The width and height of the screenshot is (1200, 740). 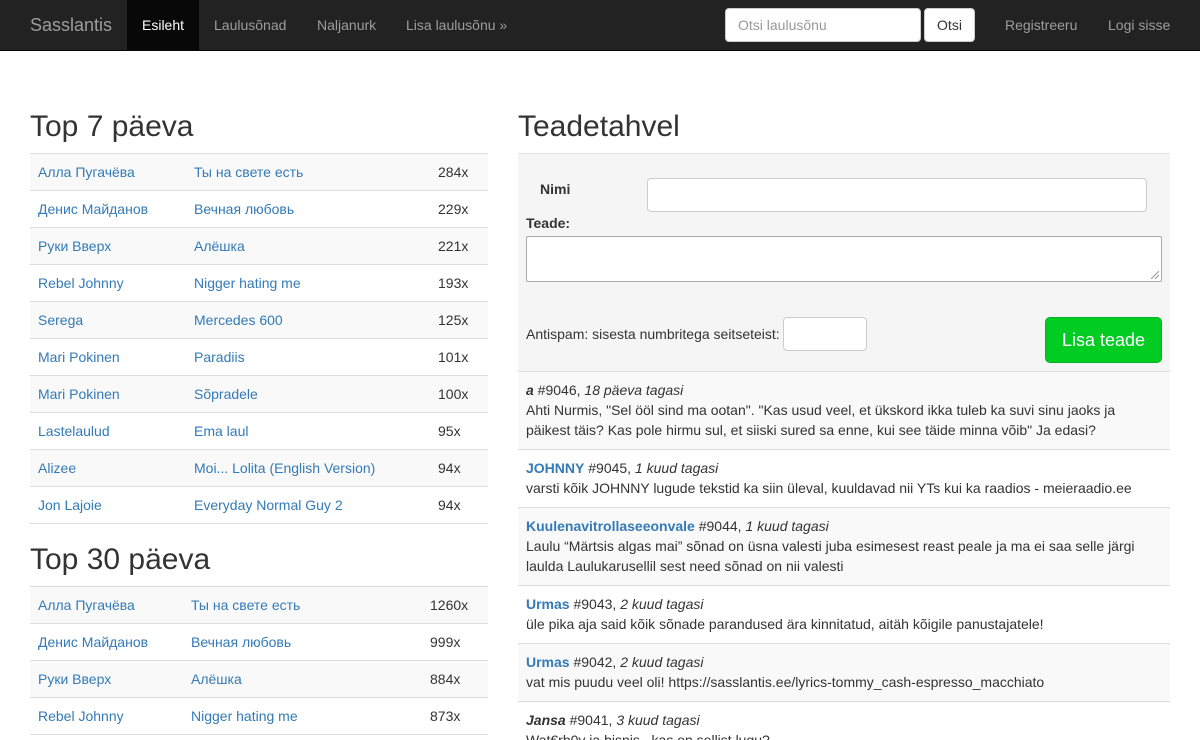 I want to click on login-link: Logi sisse, so click(x=1139, y=25).